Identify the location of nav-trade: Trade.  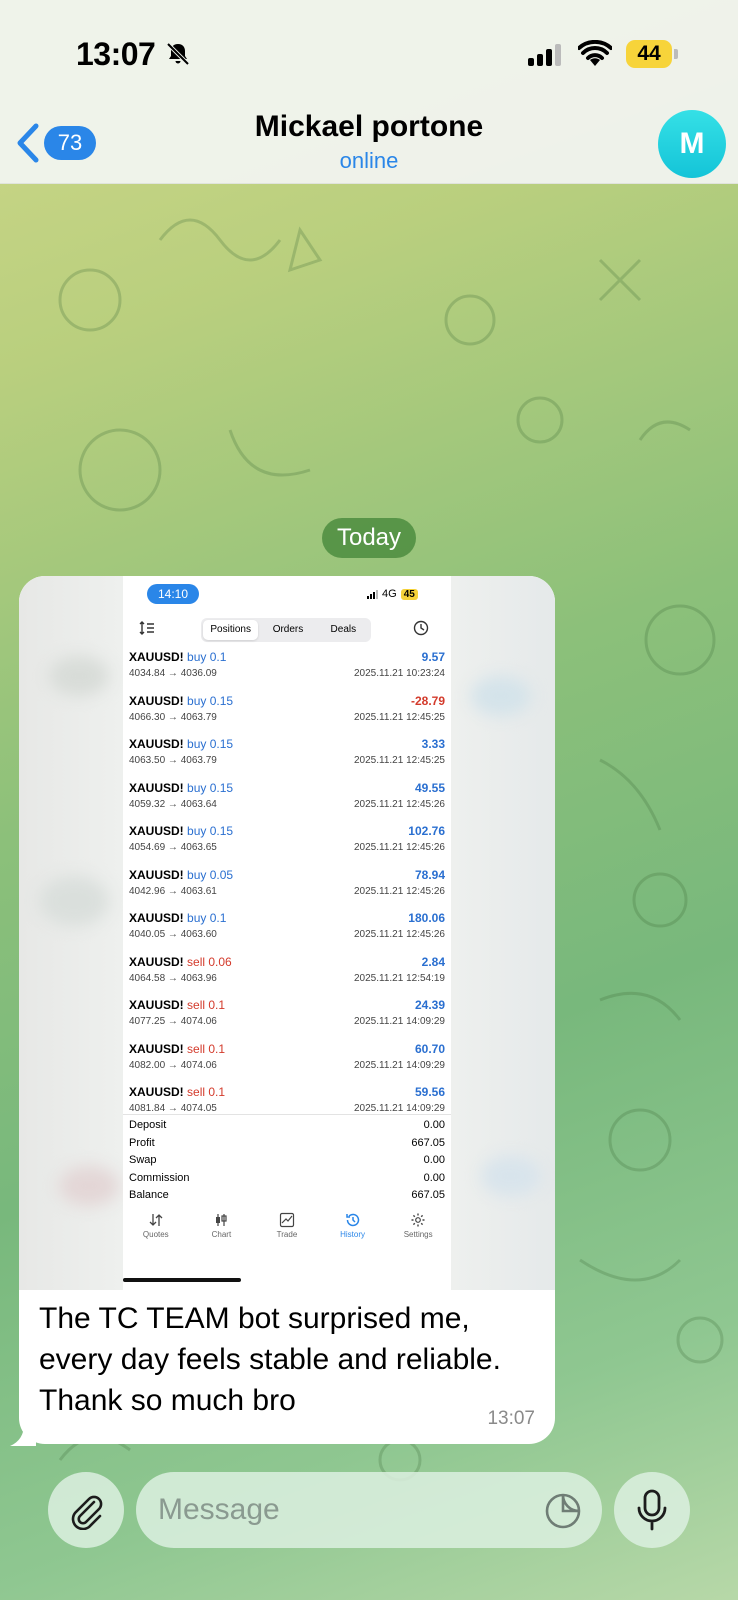
(287, 1230).